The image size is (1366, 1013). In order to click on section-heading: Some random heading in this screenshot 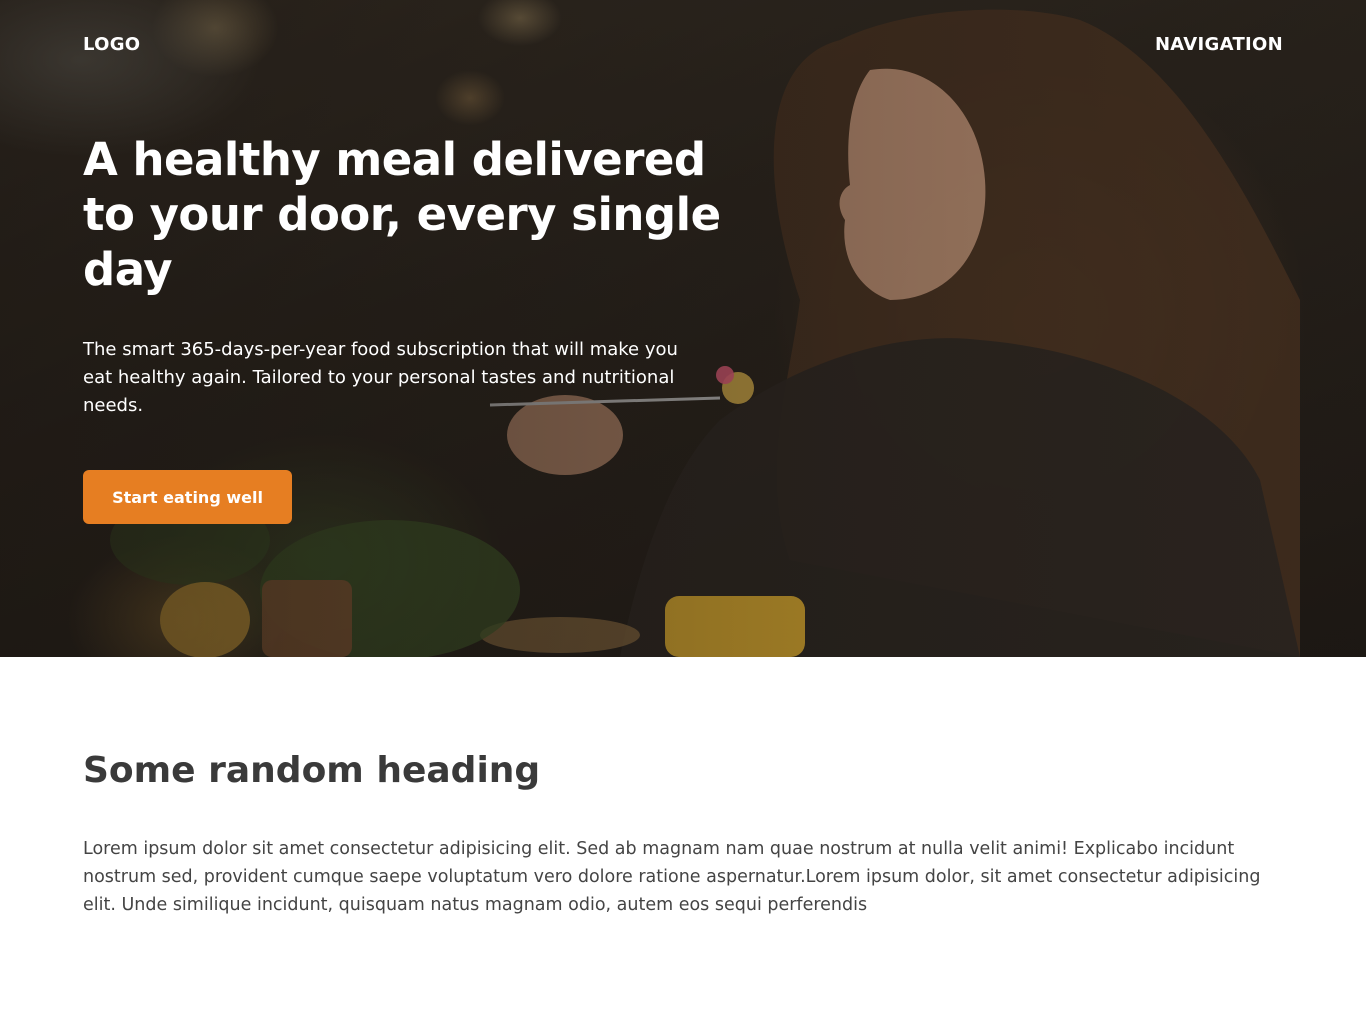, I will do `click(312, 770)`.